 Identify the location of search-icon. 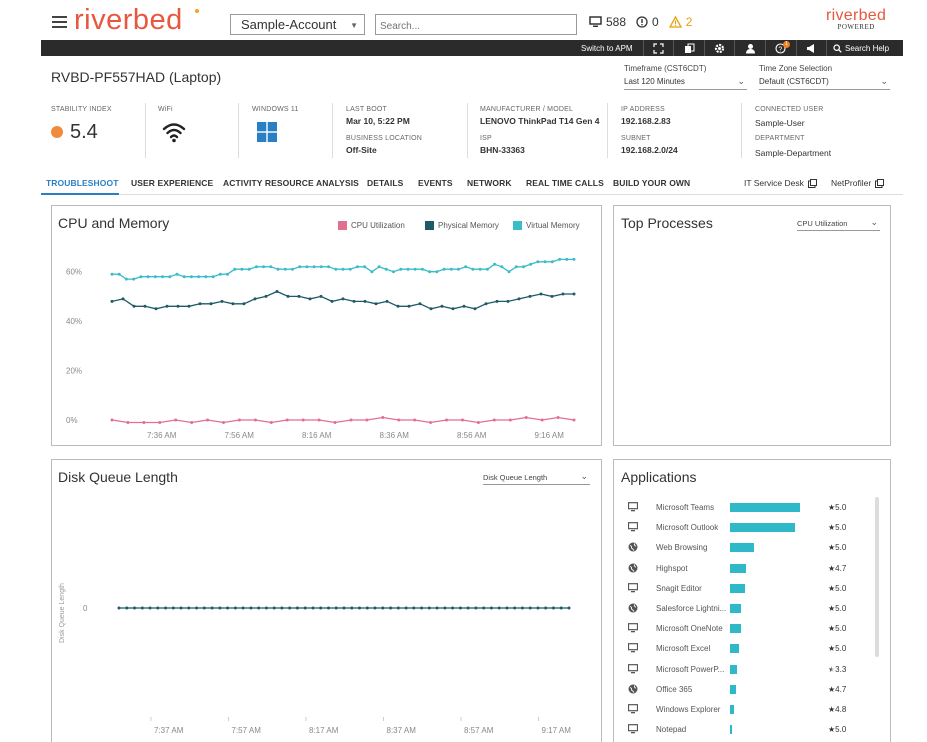
(837, 48).